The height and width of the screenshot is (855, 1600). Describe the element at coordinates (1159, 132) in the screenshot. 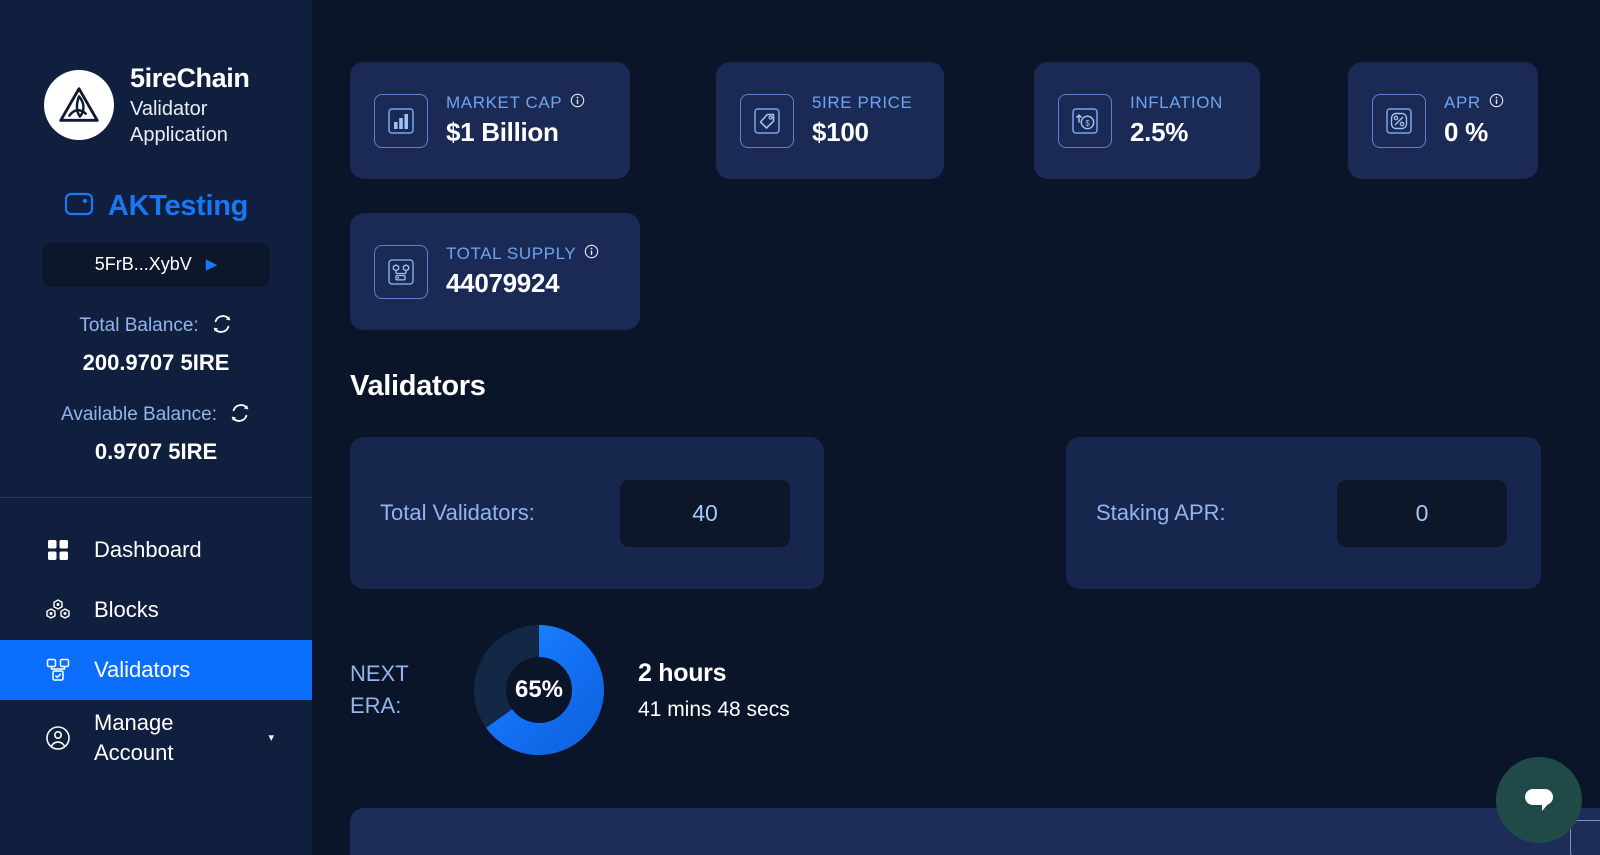

I see `stat-value: 2.5%` at that location.